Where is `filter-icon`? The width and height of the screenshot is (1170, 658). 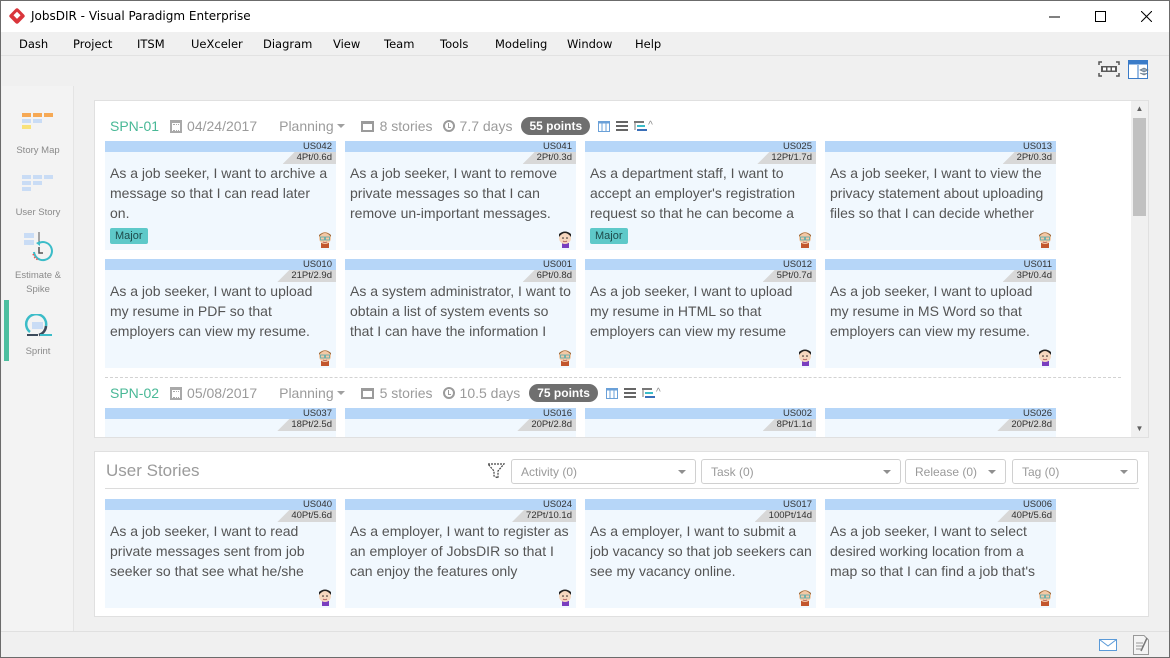
filter-icon is located at coordinates (496, 471).